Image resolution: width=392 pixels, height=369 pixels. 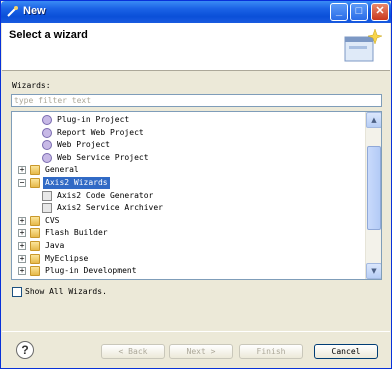 What do you see at coordinates (189, 133) in the screenshot?
I see `tree-item: Report Web Project` at bounding box center [189, 133].